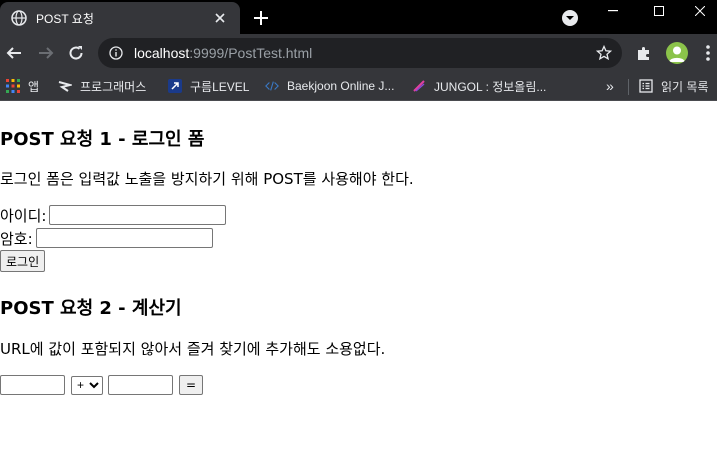 This screenshot has height=465, width=717. I want to click on bookmark-reading-list: 읽기 목록, so click(674, 86).